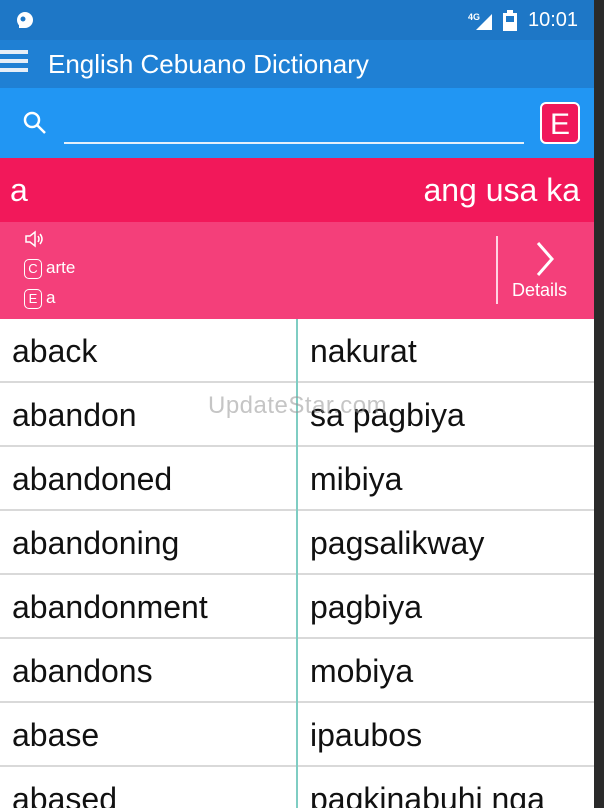  Describe the element at coordinates (34, 122) in the screenshot. I see `search-icon` at that location.